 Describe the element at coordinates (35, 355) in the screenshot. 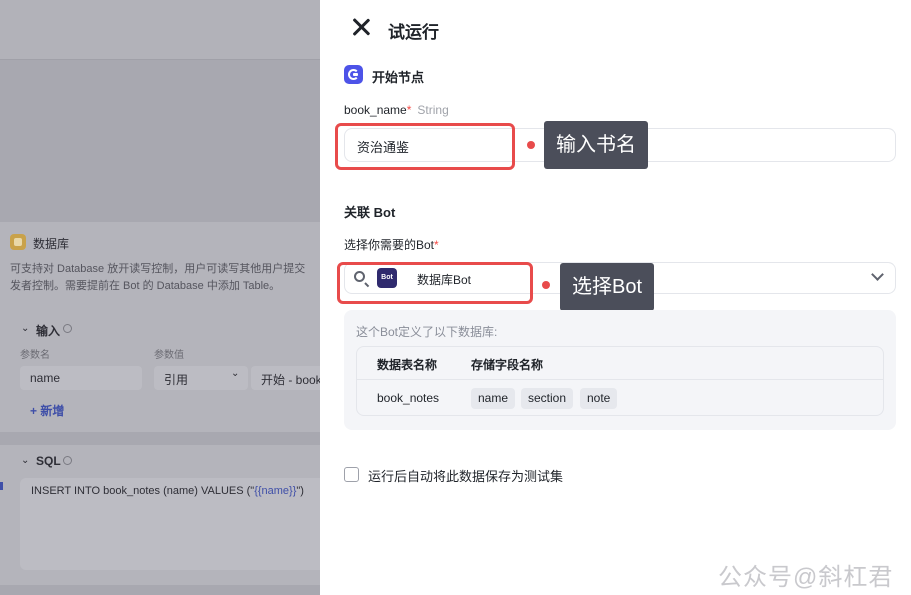

I see `param-name-header: 参数名` at that location.